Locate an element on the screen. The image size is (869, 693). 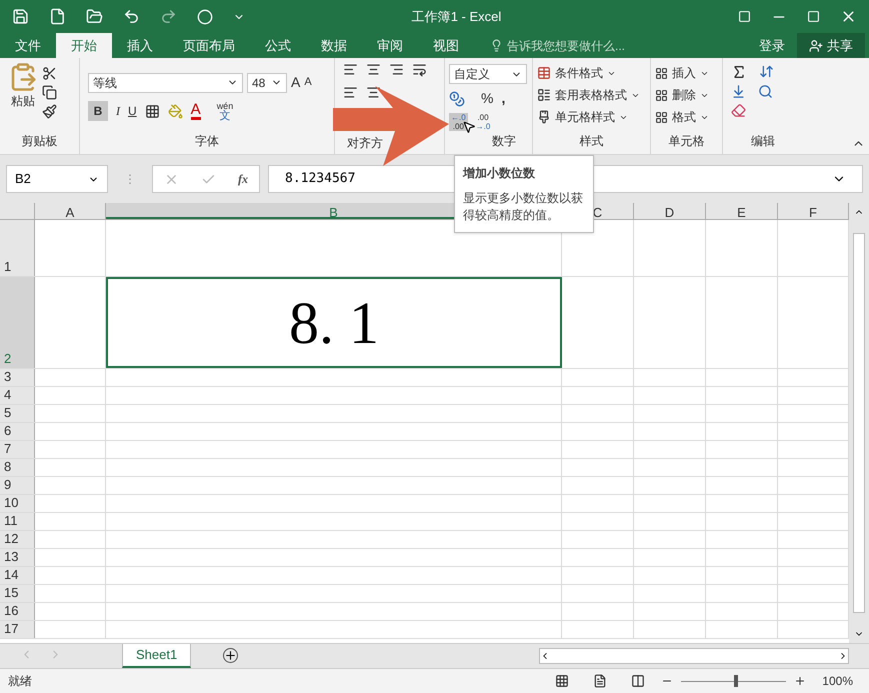
group-label: 对齐方 is located at coordinates (364, 143).